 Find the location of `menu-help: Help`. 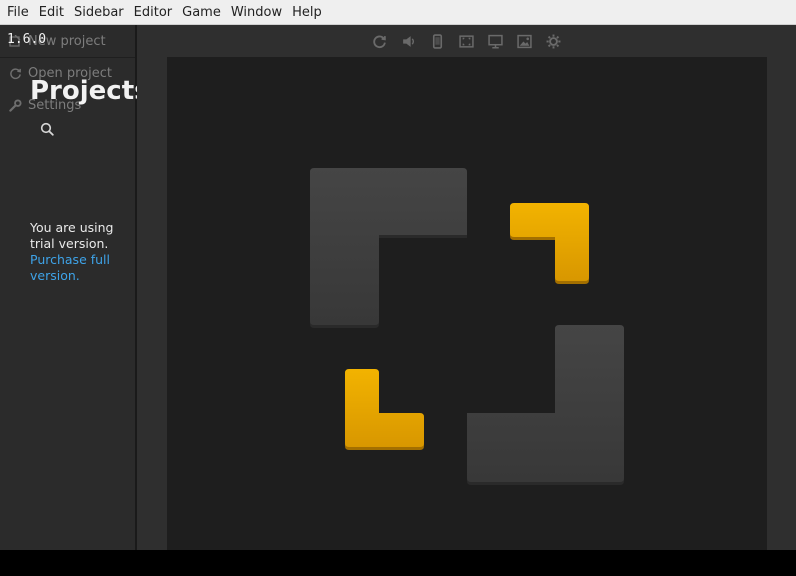

menu-help: Help is located at coordinates (307, 12).